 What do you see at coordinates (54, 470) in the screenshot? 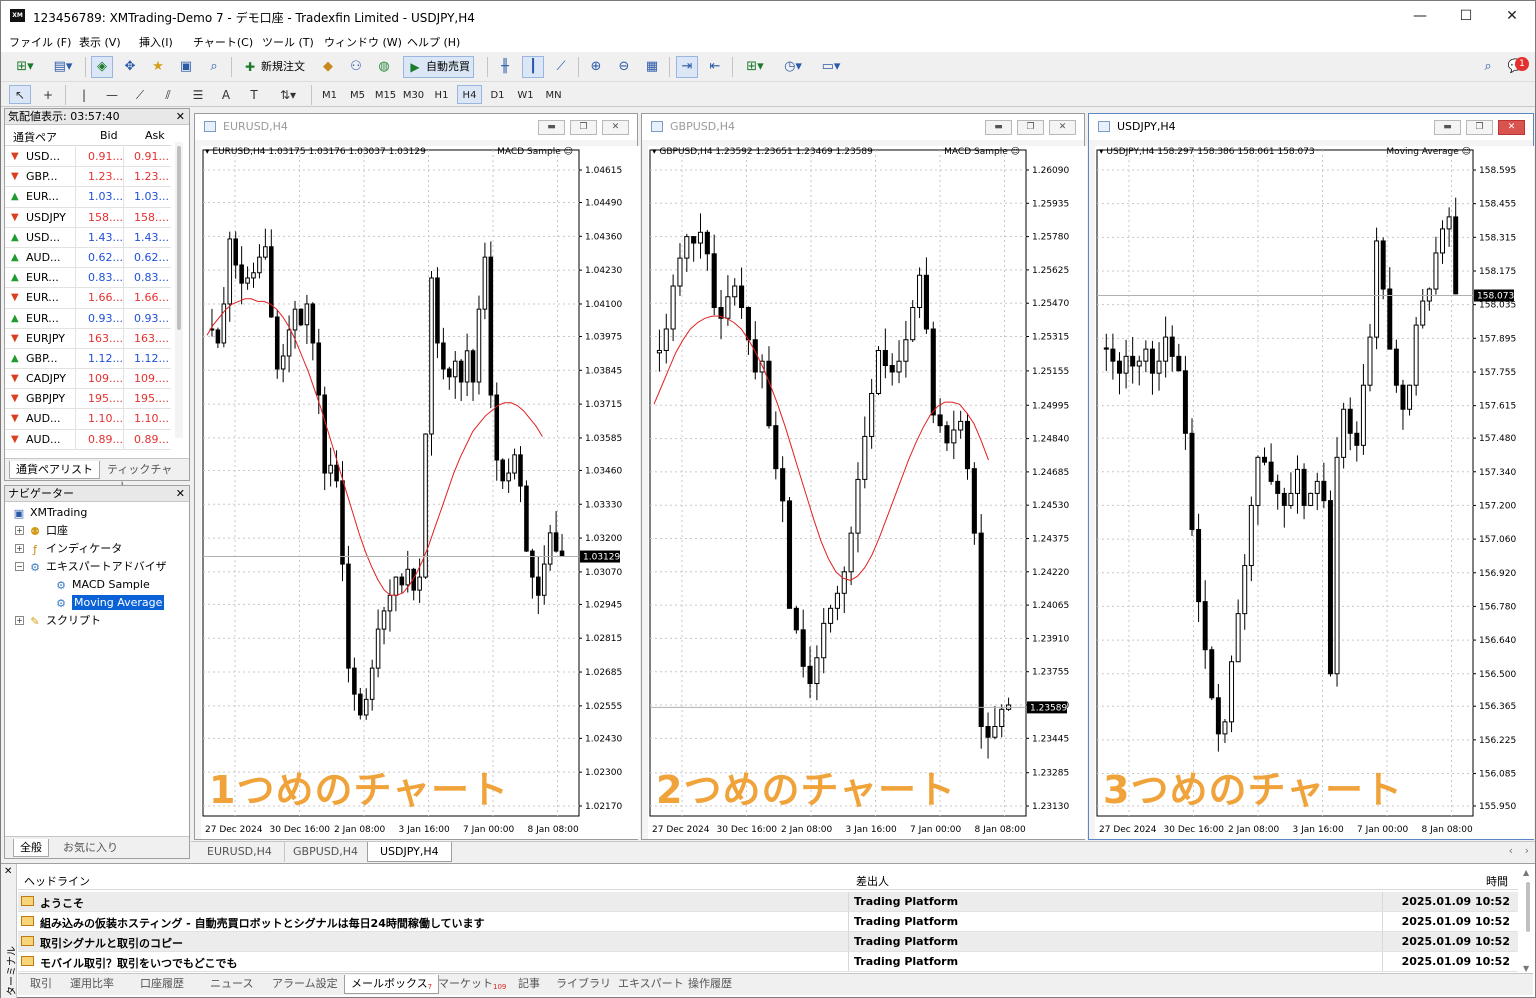
I see `tab-symbols: 通貨ペアリスト` at bounding box center [54, 470].